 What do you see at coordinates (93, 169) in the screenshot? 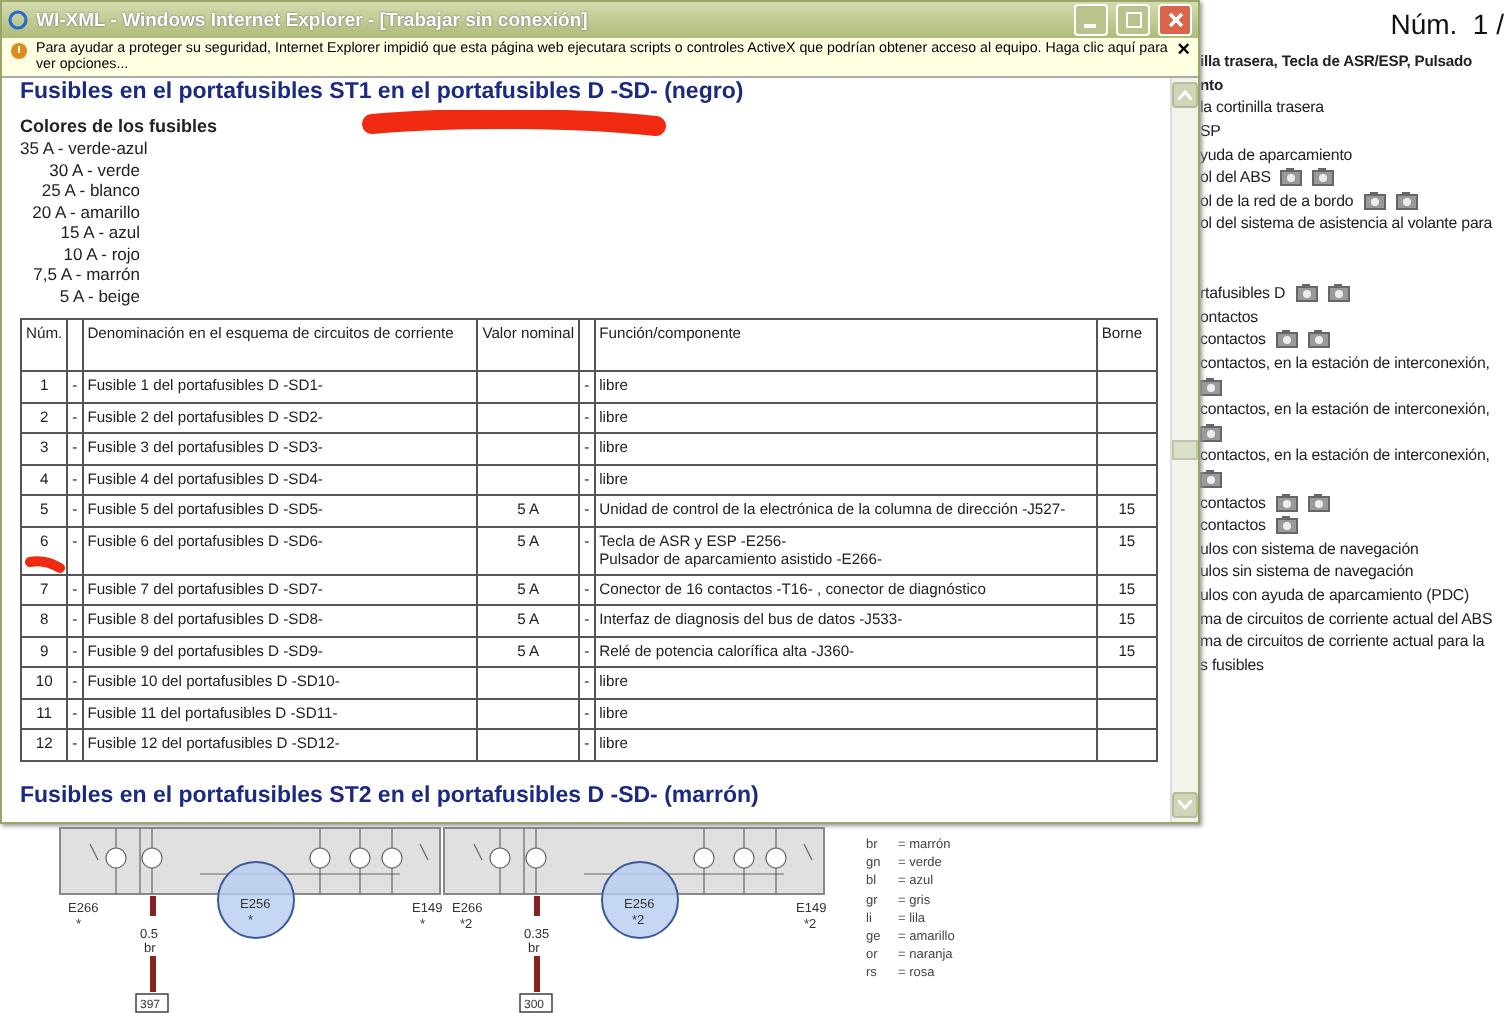
I see `fuse-color: 30 A - verde` at bounding box center [93, 169].